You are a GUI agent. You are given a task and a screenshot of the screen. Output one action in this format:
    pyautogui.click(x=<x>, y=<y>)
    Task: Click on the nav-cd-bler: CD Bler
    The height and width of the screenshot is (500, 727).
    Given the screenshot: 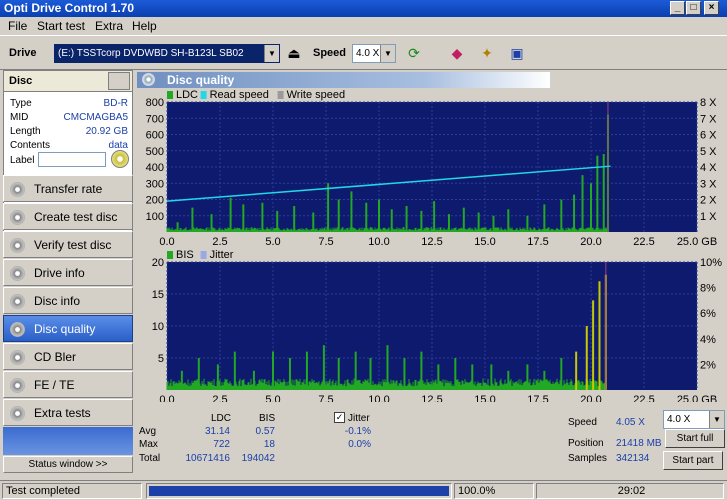 What is the action you would take?
    pyautogui.click(x=68, y=356)
    